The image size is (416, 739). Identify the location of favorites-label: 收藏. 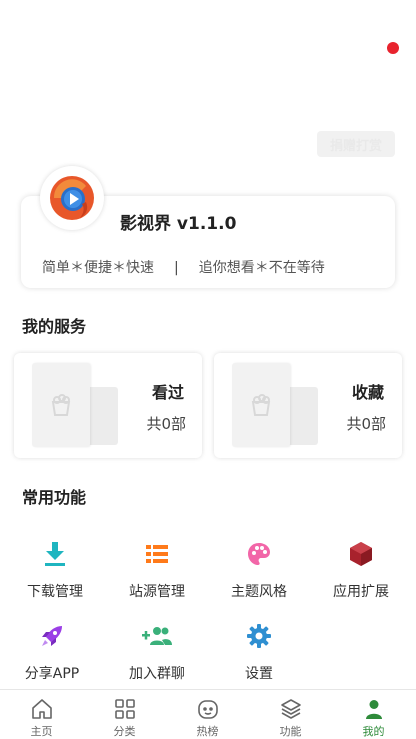
(367, 392).